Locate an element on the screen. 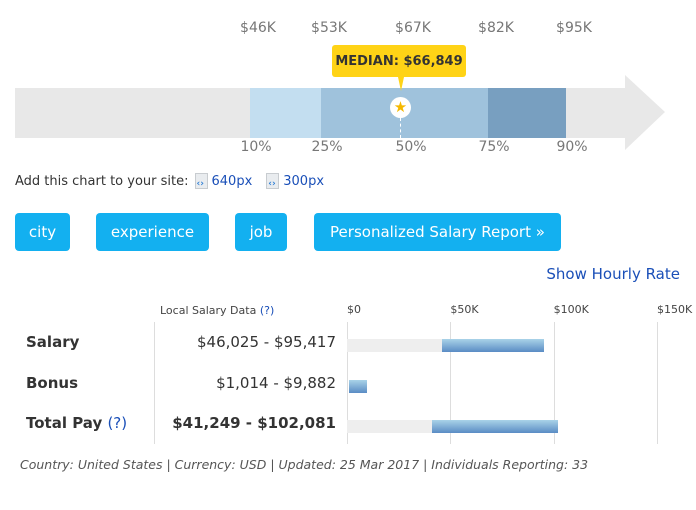 Image resolution: width=696 pixels, height=510 pixels. star-icon: ★ is located at coordinates (400, 107).